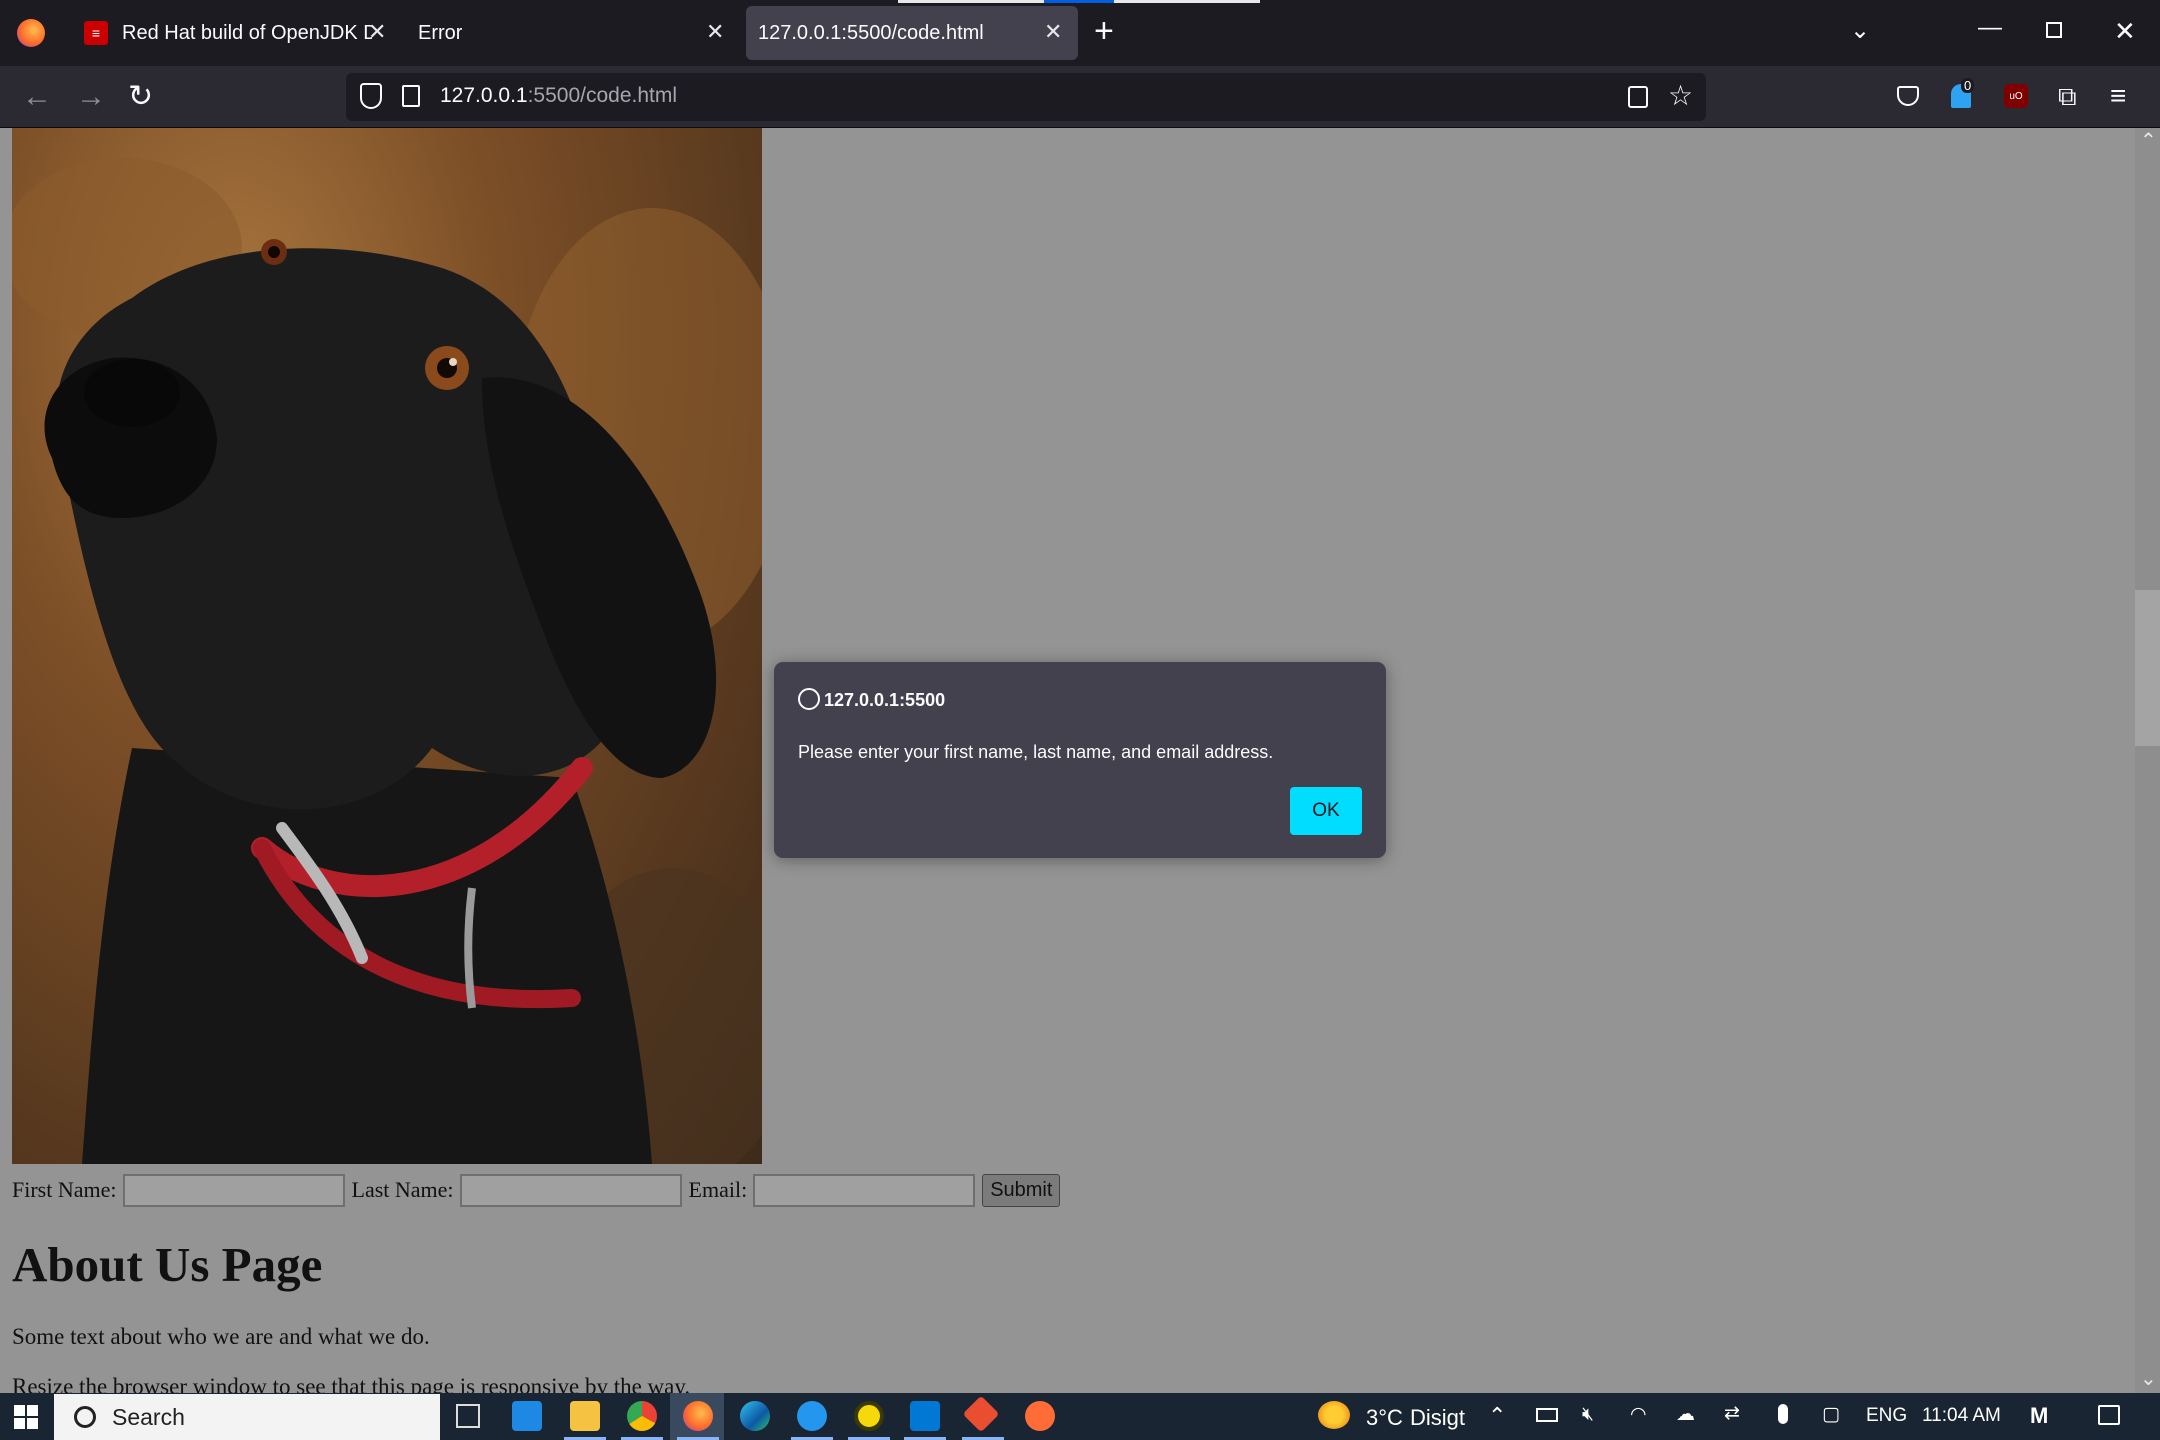 This screenshot has height=1440, width=2160. I want to click on url-text: 127.0.0.1:5500/code.html, so click(558, 96).